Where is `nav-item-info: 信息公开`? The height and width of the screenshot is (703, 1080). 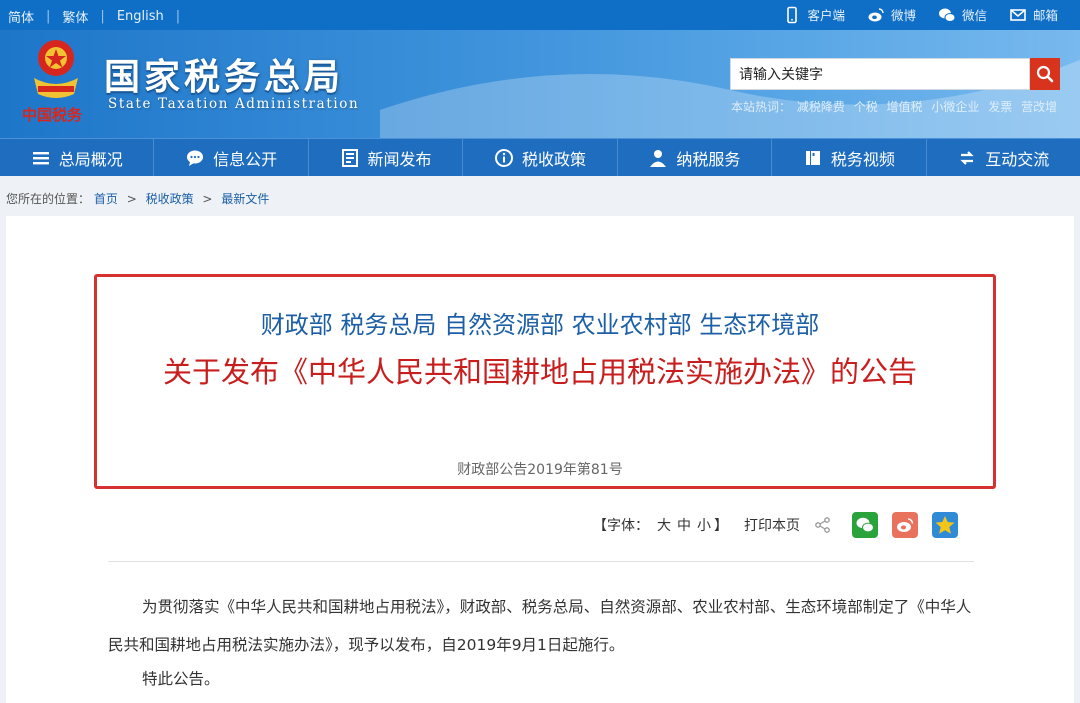
nav-item-info: 信息公开 is located at coordinates (231, 157).